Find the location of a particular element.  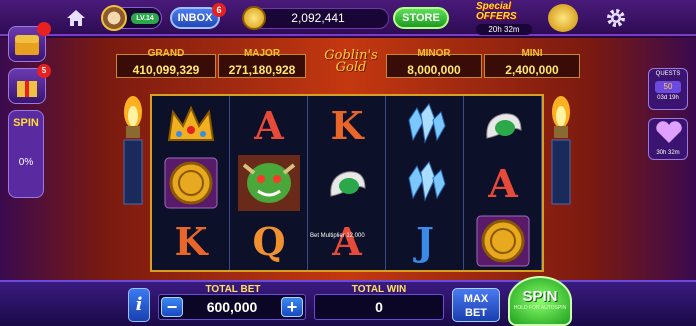

coin-balance: 2,092,441 is located at coordinates (315, 18).